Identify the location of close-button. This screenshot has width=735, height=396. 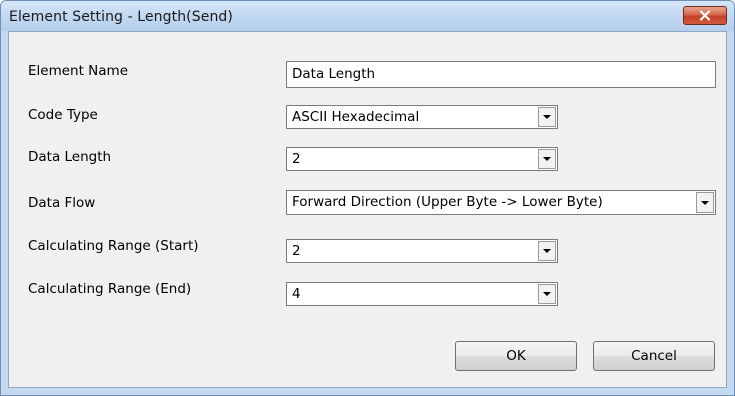
(705, 15).